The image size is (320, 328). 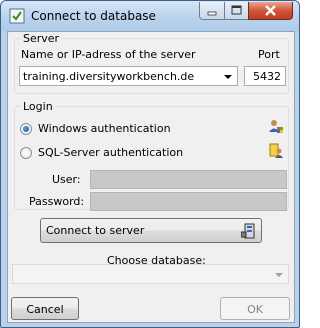 I want to click on maximize-icon, so click(x=236, y=10).